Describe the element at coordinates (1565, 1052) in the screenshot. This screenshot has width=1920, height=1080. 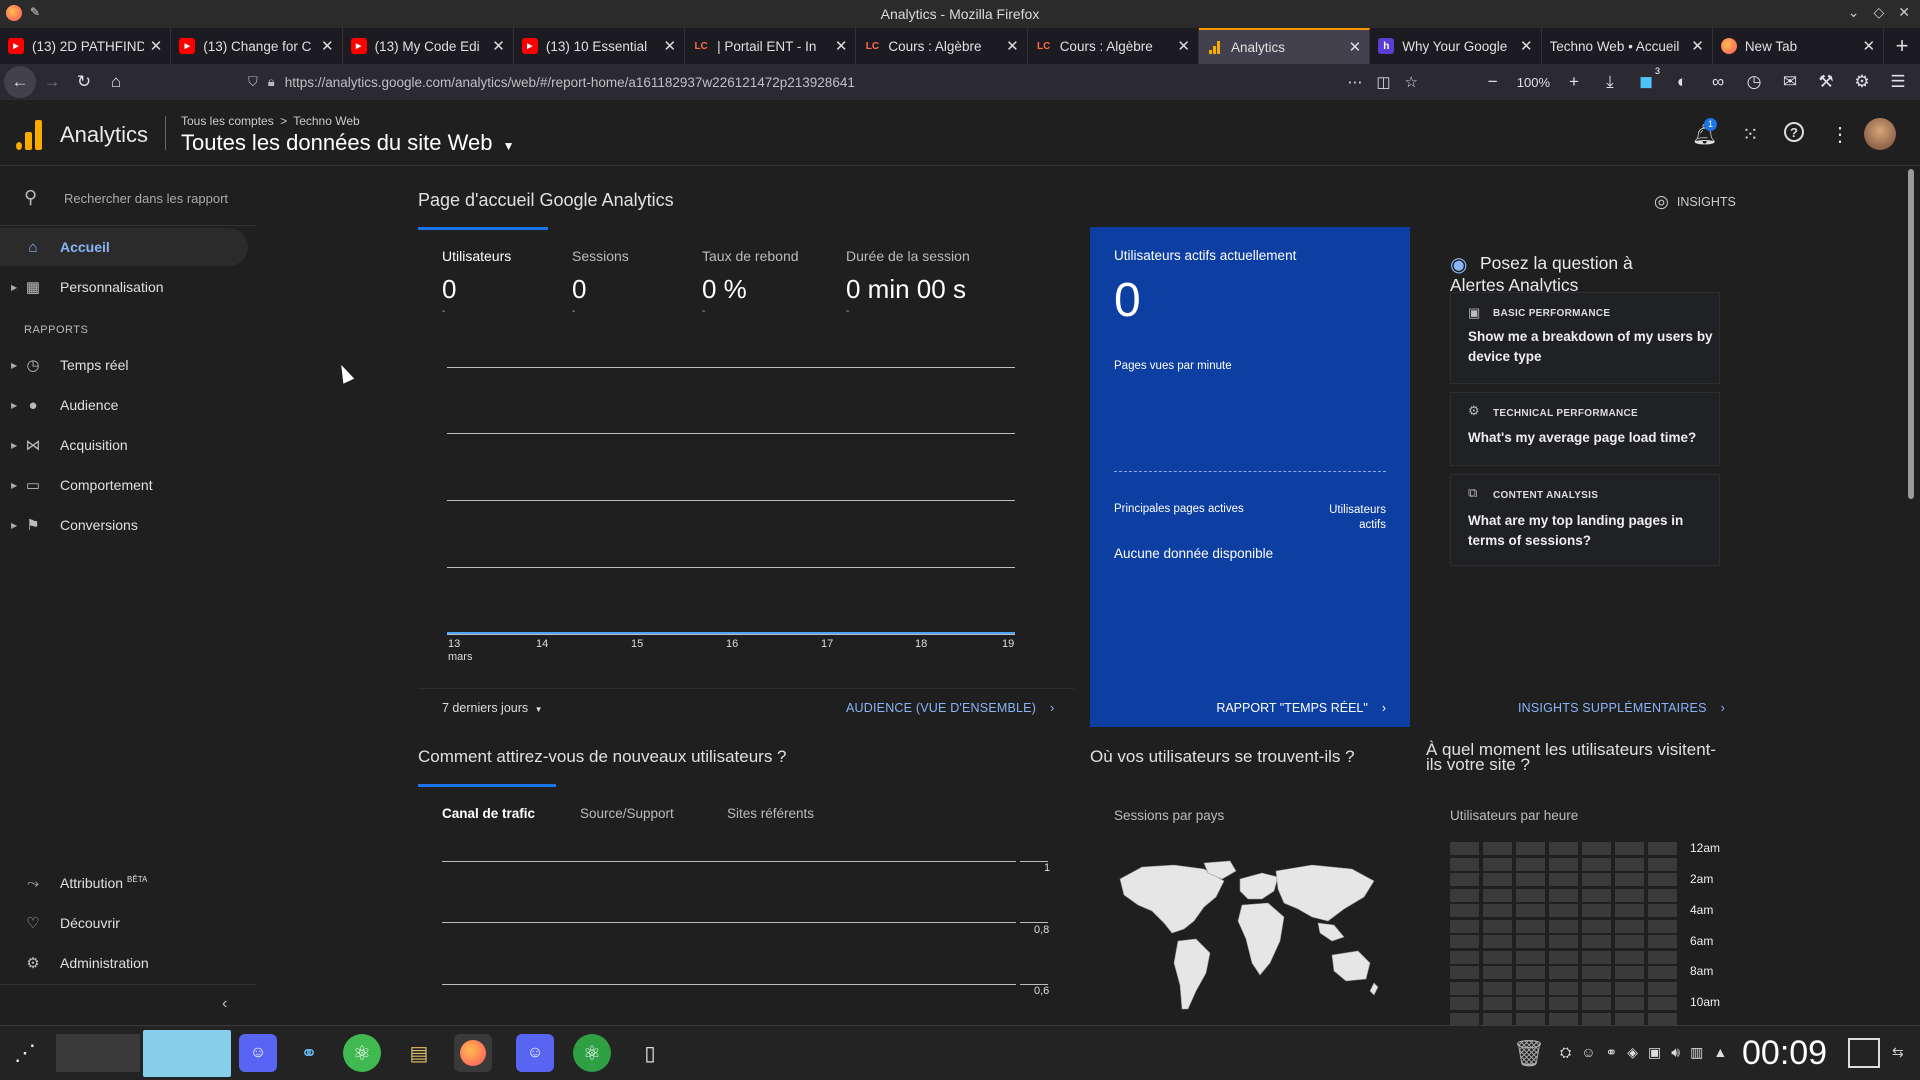
I see `network-tray-icon: ⛭` at that location.